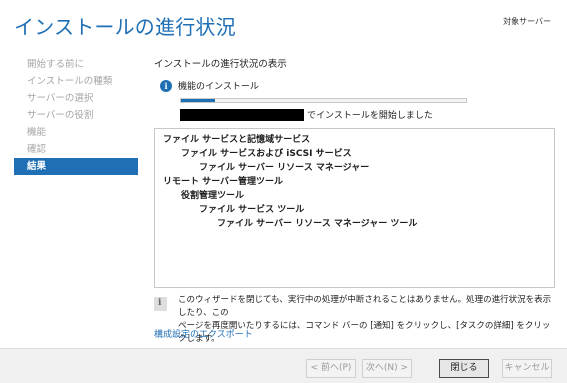 The image size is (567, 383). What do you see at coordinates (223, 182) in the screenshot?
I see `feature-item: リモート サーバー管理ツール` at bounding box center [223, 182].